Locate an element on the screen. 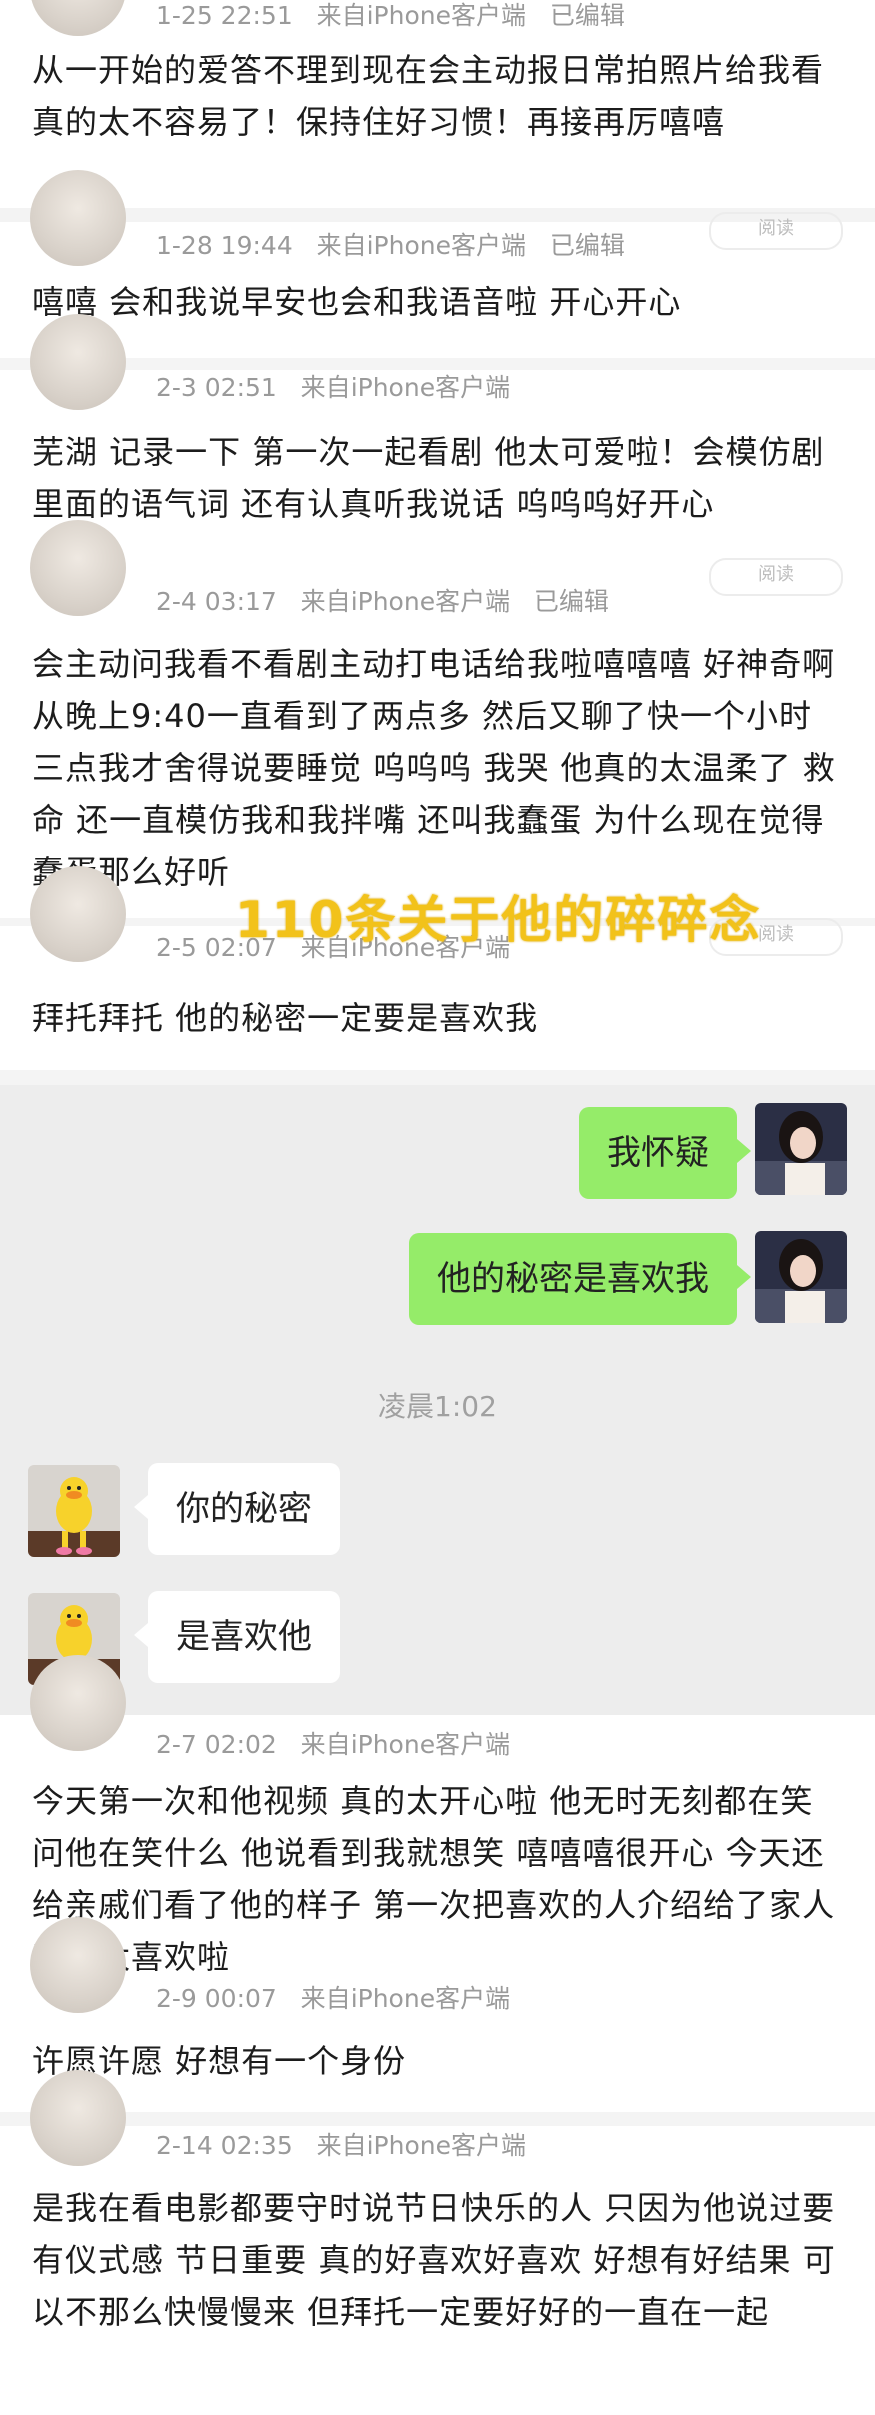 The image size is (875, 2415). post-meta: 2-4 03:17 来自iPhone客户端 已编辑 is located at coordinates (382, 600).